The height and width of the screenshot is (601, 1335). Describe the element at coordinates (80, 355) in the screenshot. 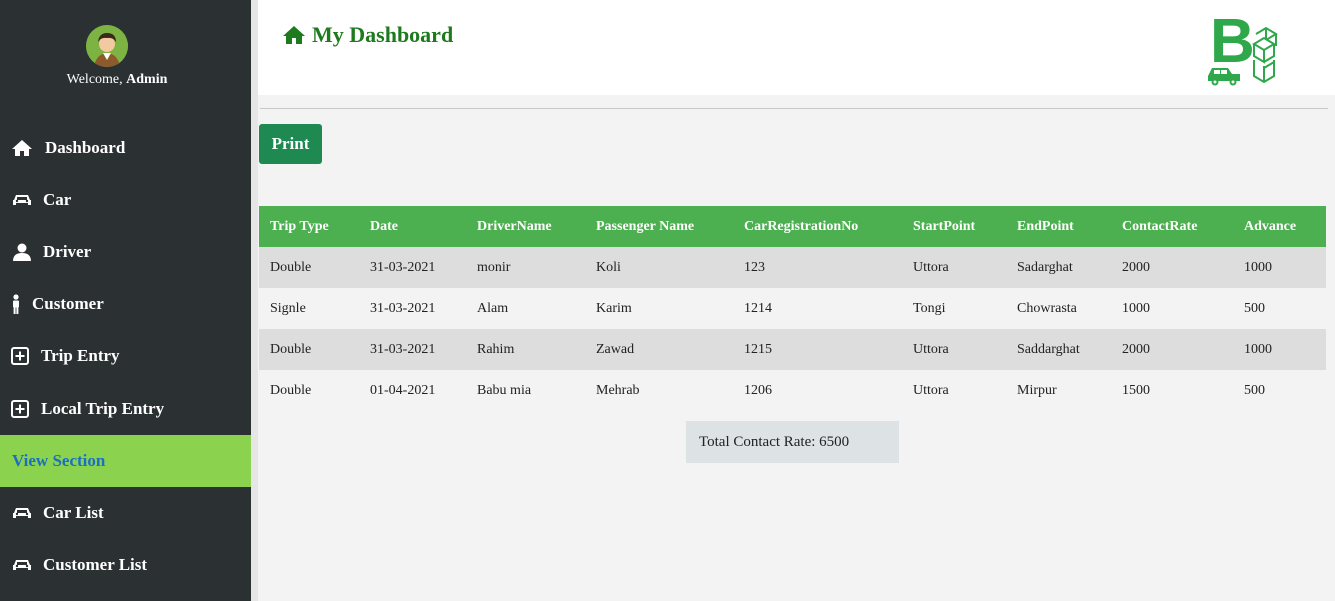

I see `sidebar-item-label: Trip Entry` at that location.